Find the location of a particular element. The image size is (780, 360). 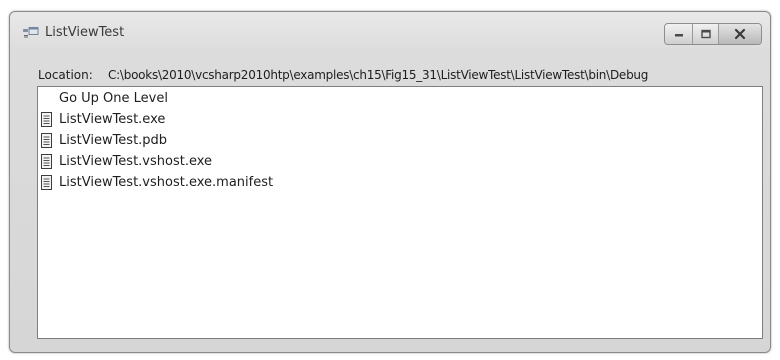

list-item-go-up: Go Up One Level is located at coordinates (103, 98).